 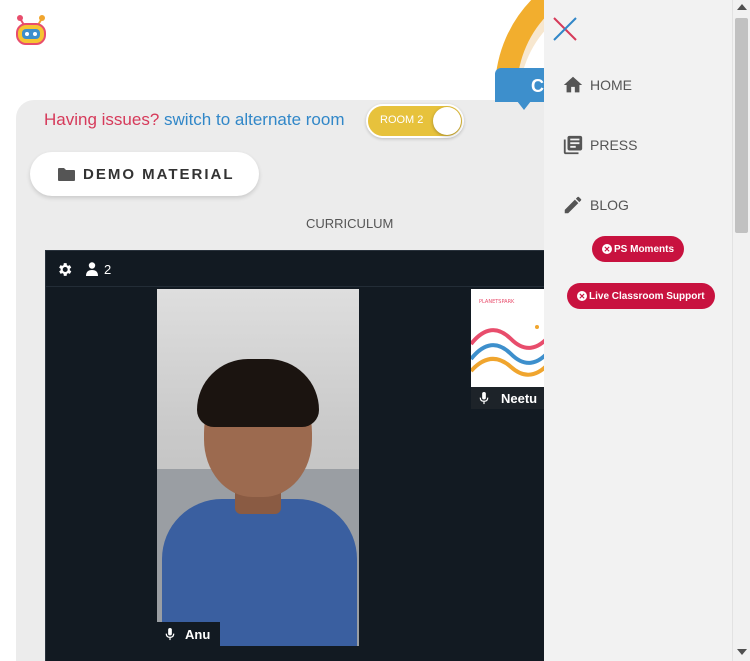 What do you see at coordinates (741, 125) in the screenshot?
I see `scroll-thumb` at bounding box center [741, 125].